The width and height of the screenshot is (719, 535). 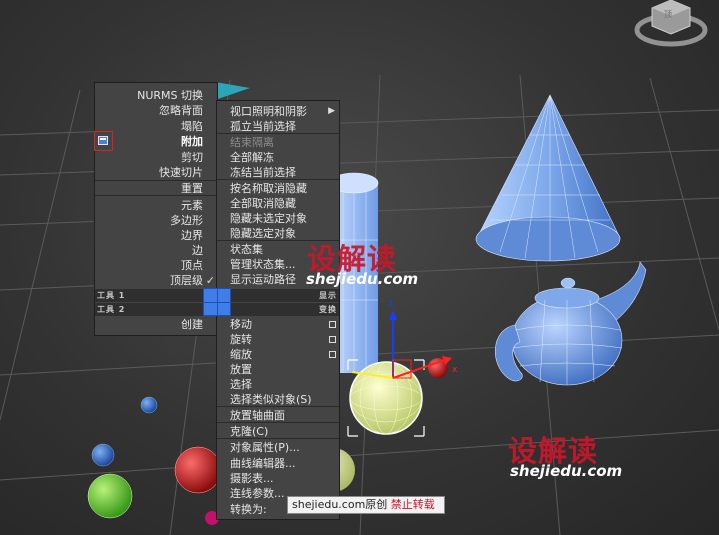 What do you see at coordinates (668, 14) in the screenshot?
I see `viewcube-label: 顶` at bounding box center [668, 14].